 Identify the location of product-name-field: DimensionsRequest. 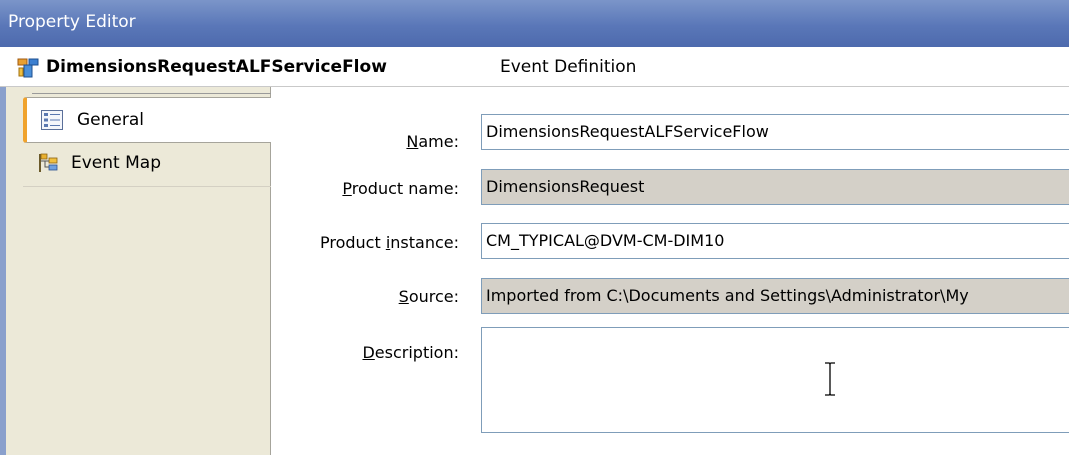
(775, 187).